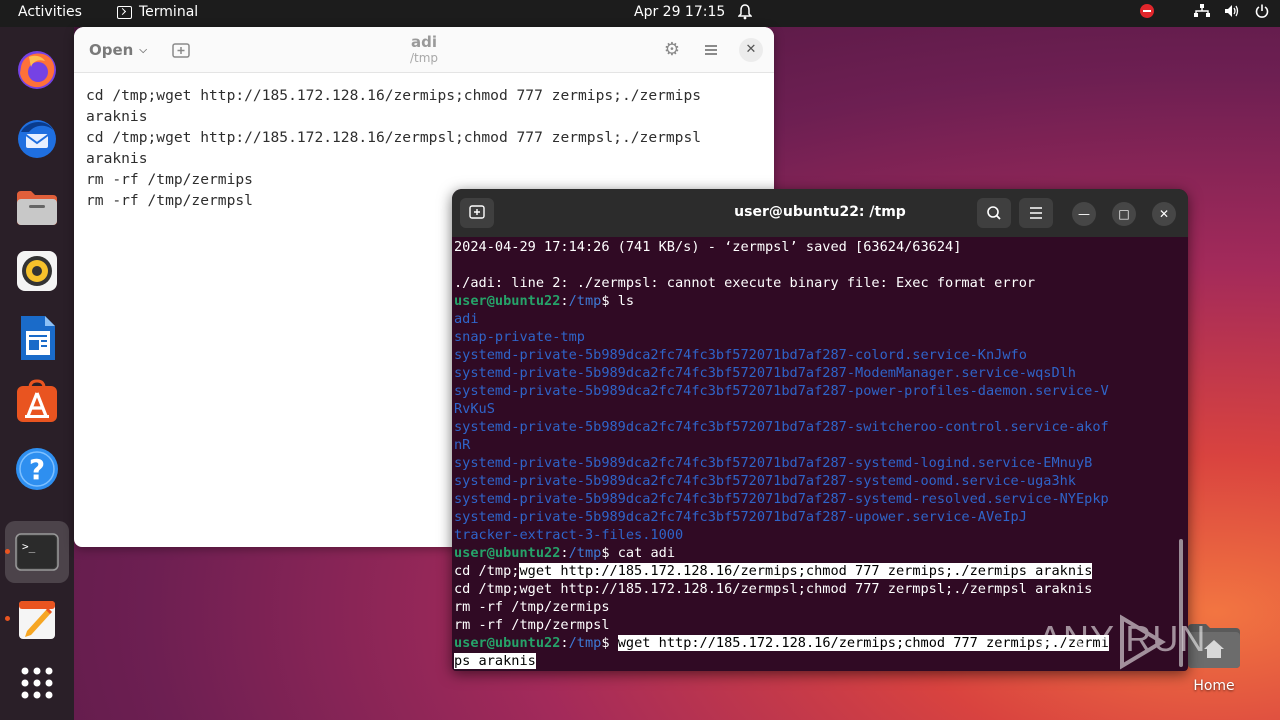 Image resolution: width=1280 pixels, height=720 pixels. I want to click on search-icon, so click(994, 213).